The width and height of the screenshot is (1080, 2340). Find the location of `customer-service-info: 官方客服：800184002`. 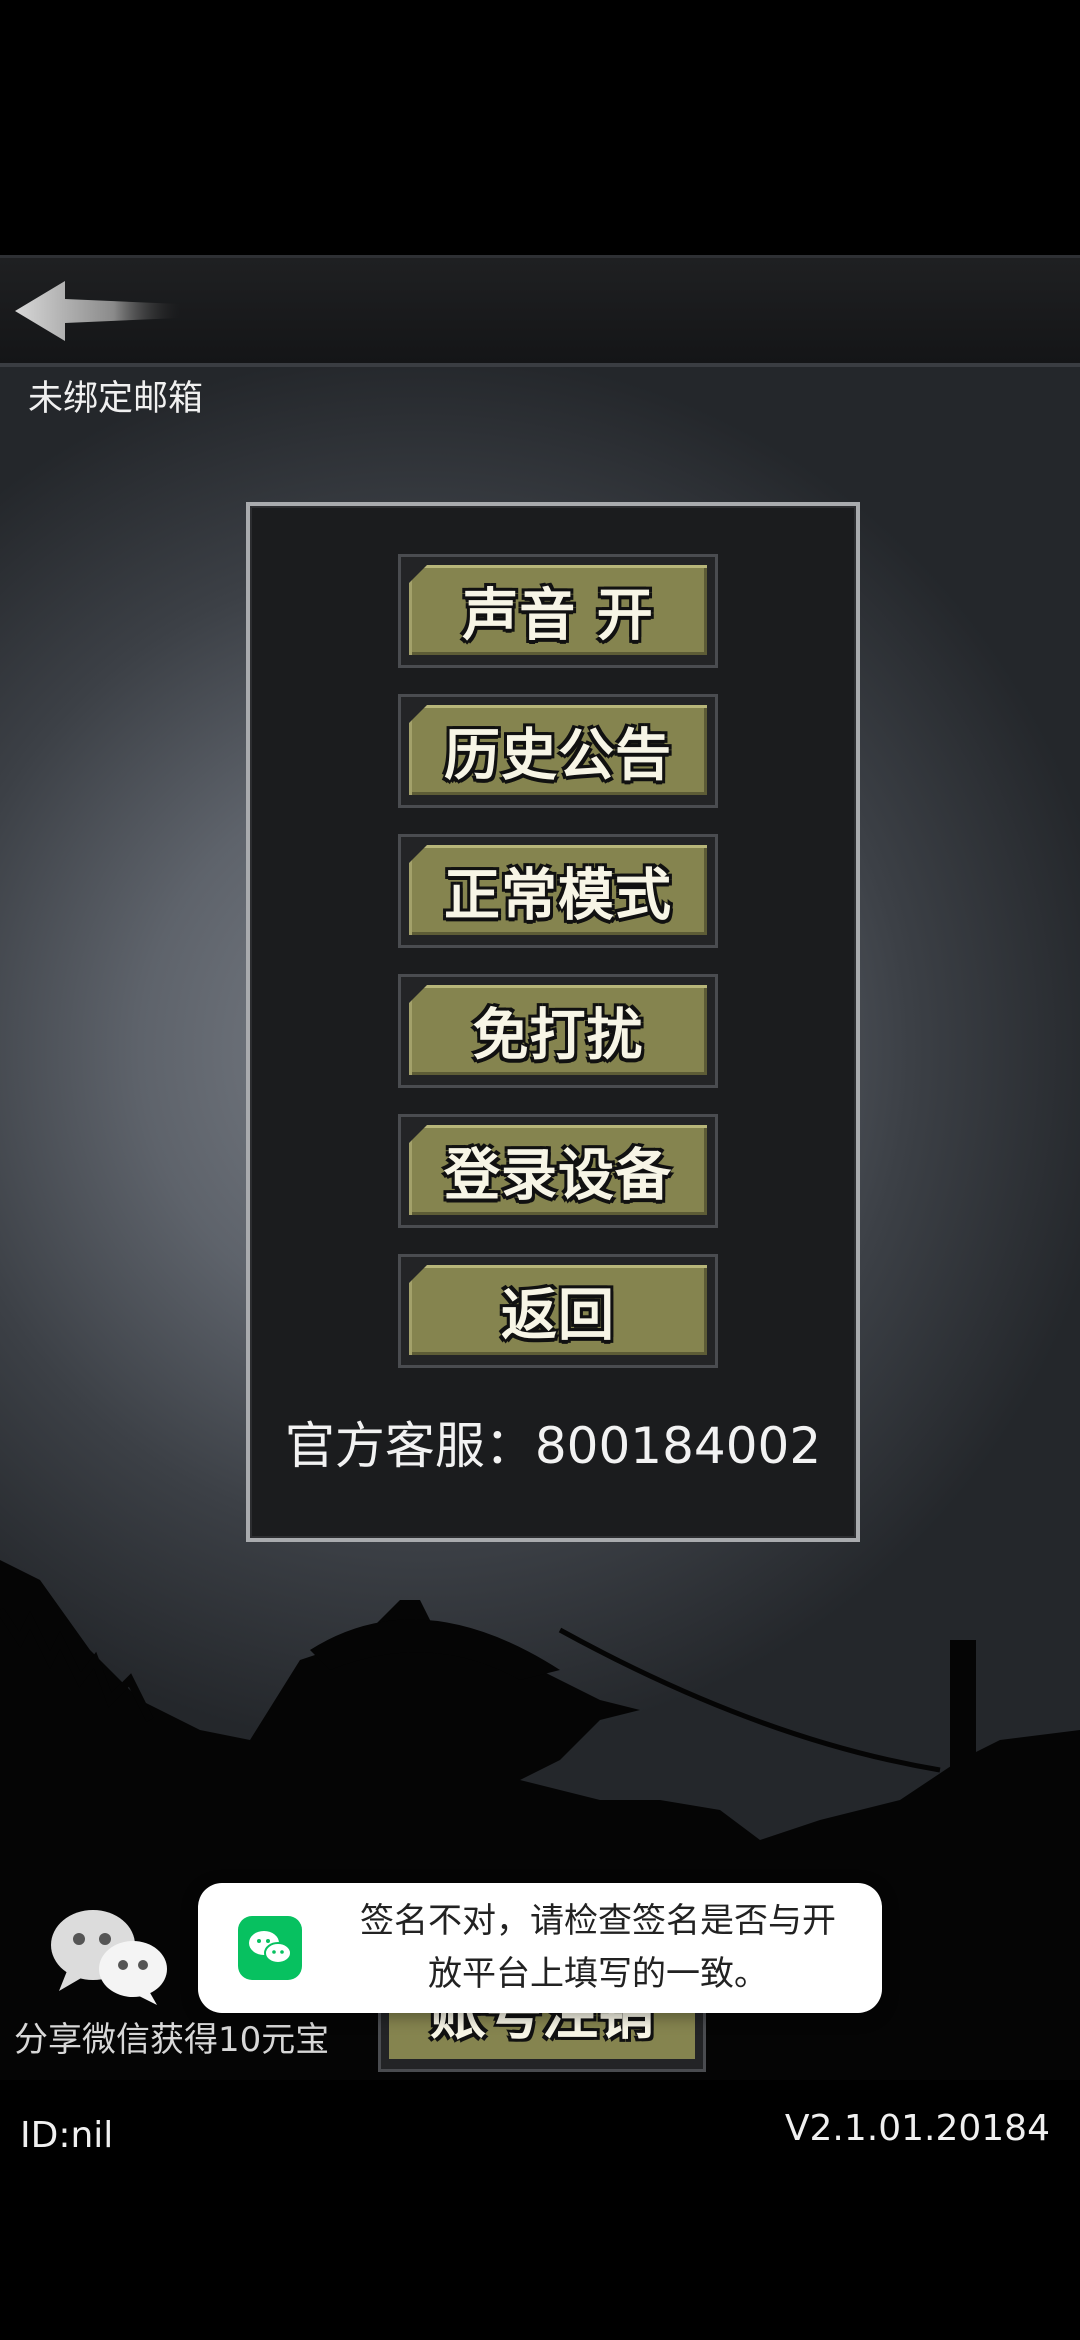

customer-service-info: 官方客服：800184002 is located at coordinates (553, 1446).